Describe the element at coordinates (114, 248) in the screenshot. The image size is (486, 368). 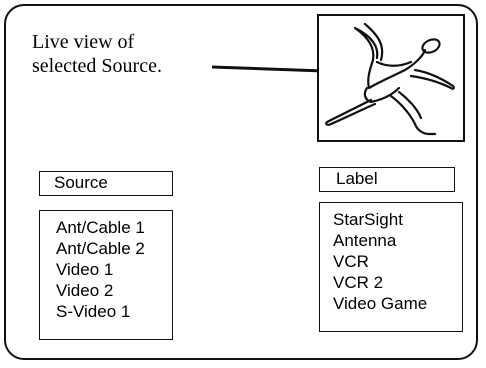
I see `source-item-ant-cable-2: Ant/Cable 2` at that location.